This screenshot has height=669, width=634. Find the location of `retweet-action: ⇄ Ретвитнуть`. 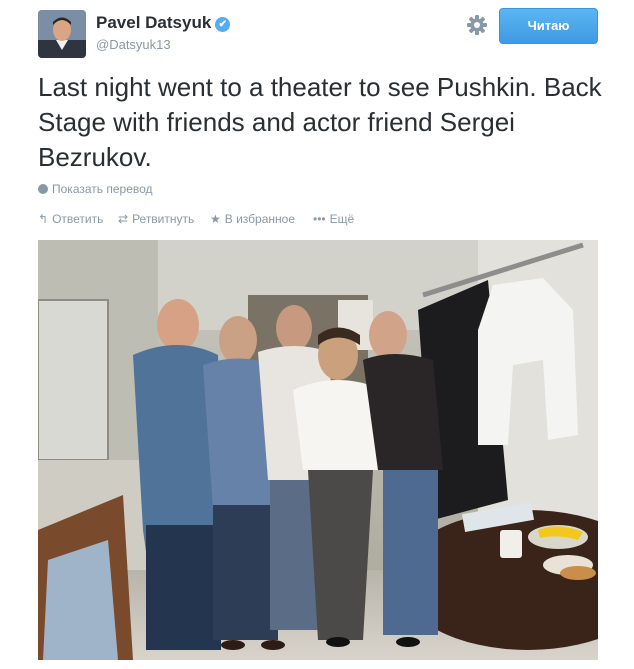

retweet-action: ⇄ Ретвитнуть is located at coordinates (156, 219).